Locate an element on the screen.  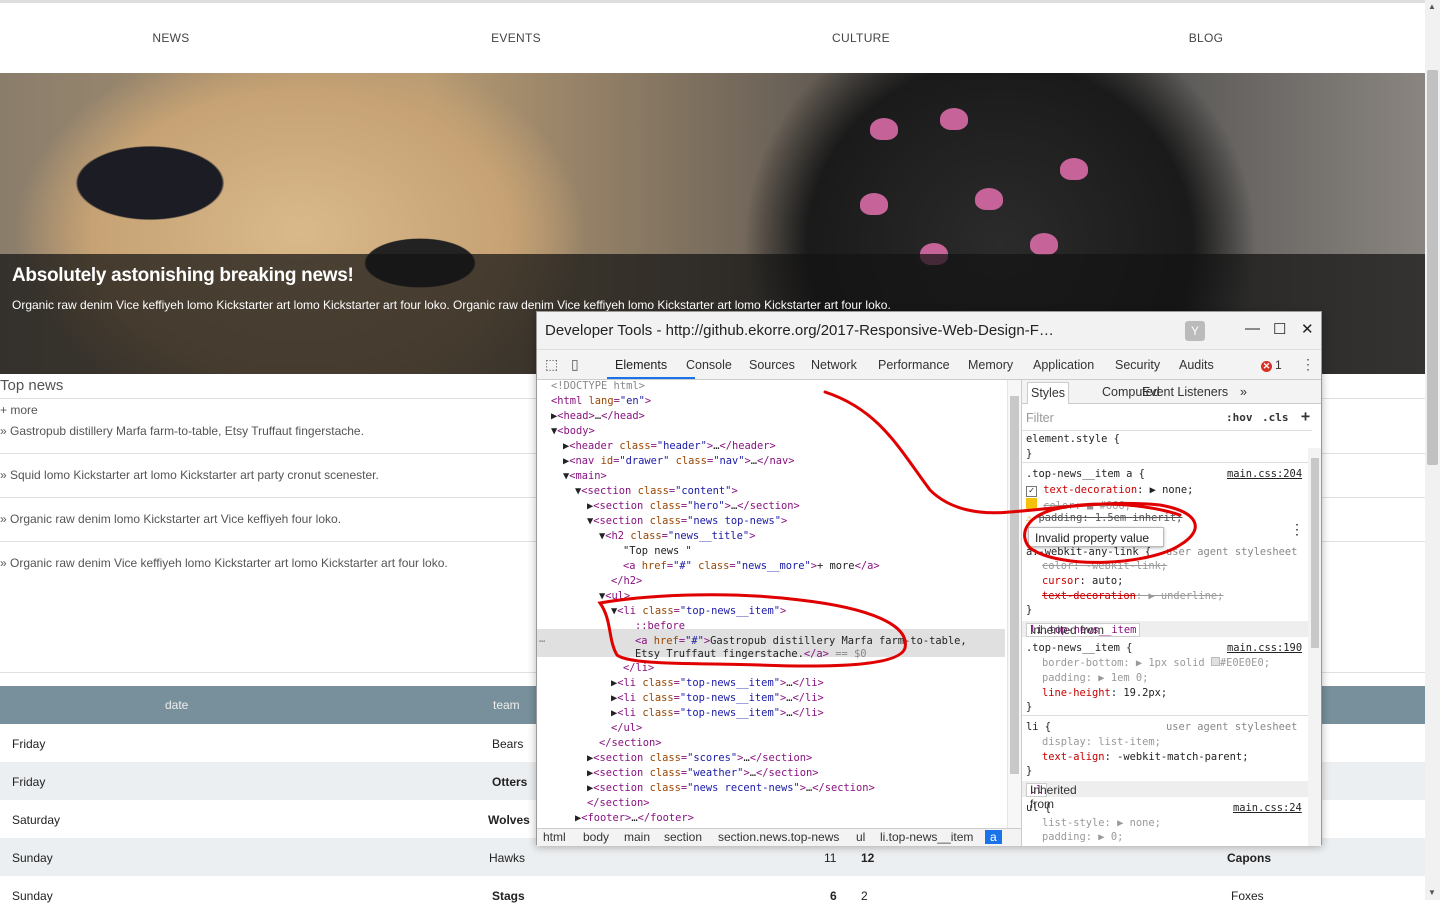
tree-node: ▼<ul> is located at coordinates (614, 596).